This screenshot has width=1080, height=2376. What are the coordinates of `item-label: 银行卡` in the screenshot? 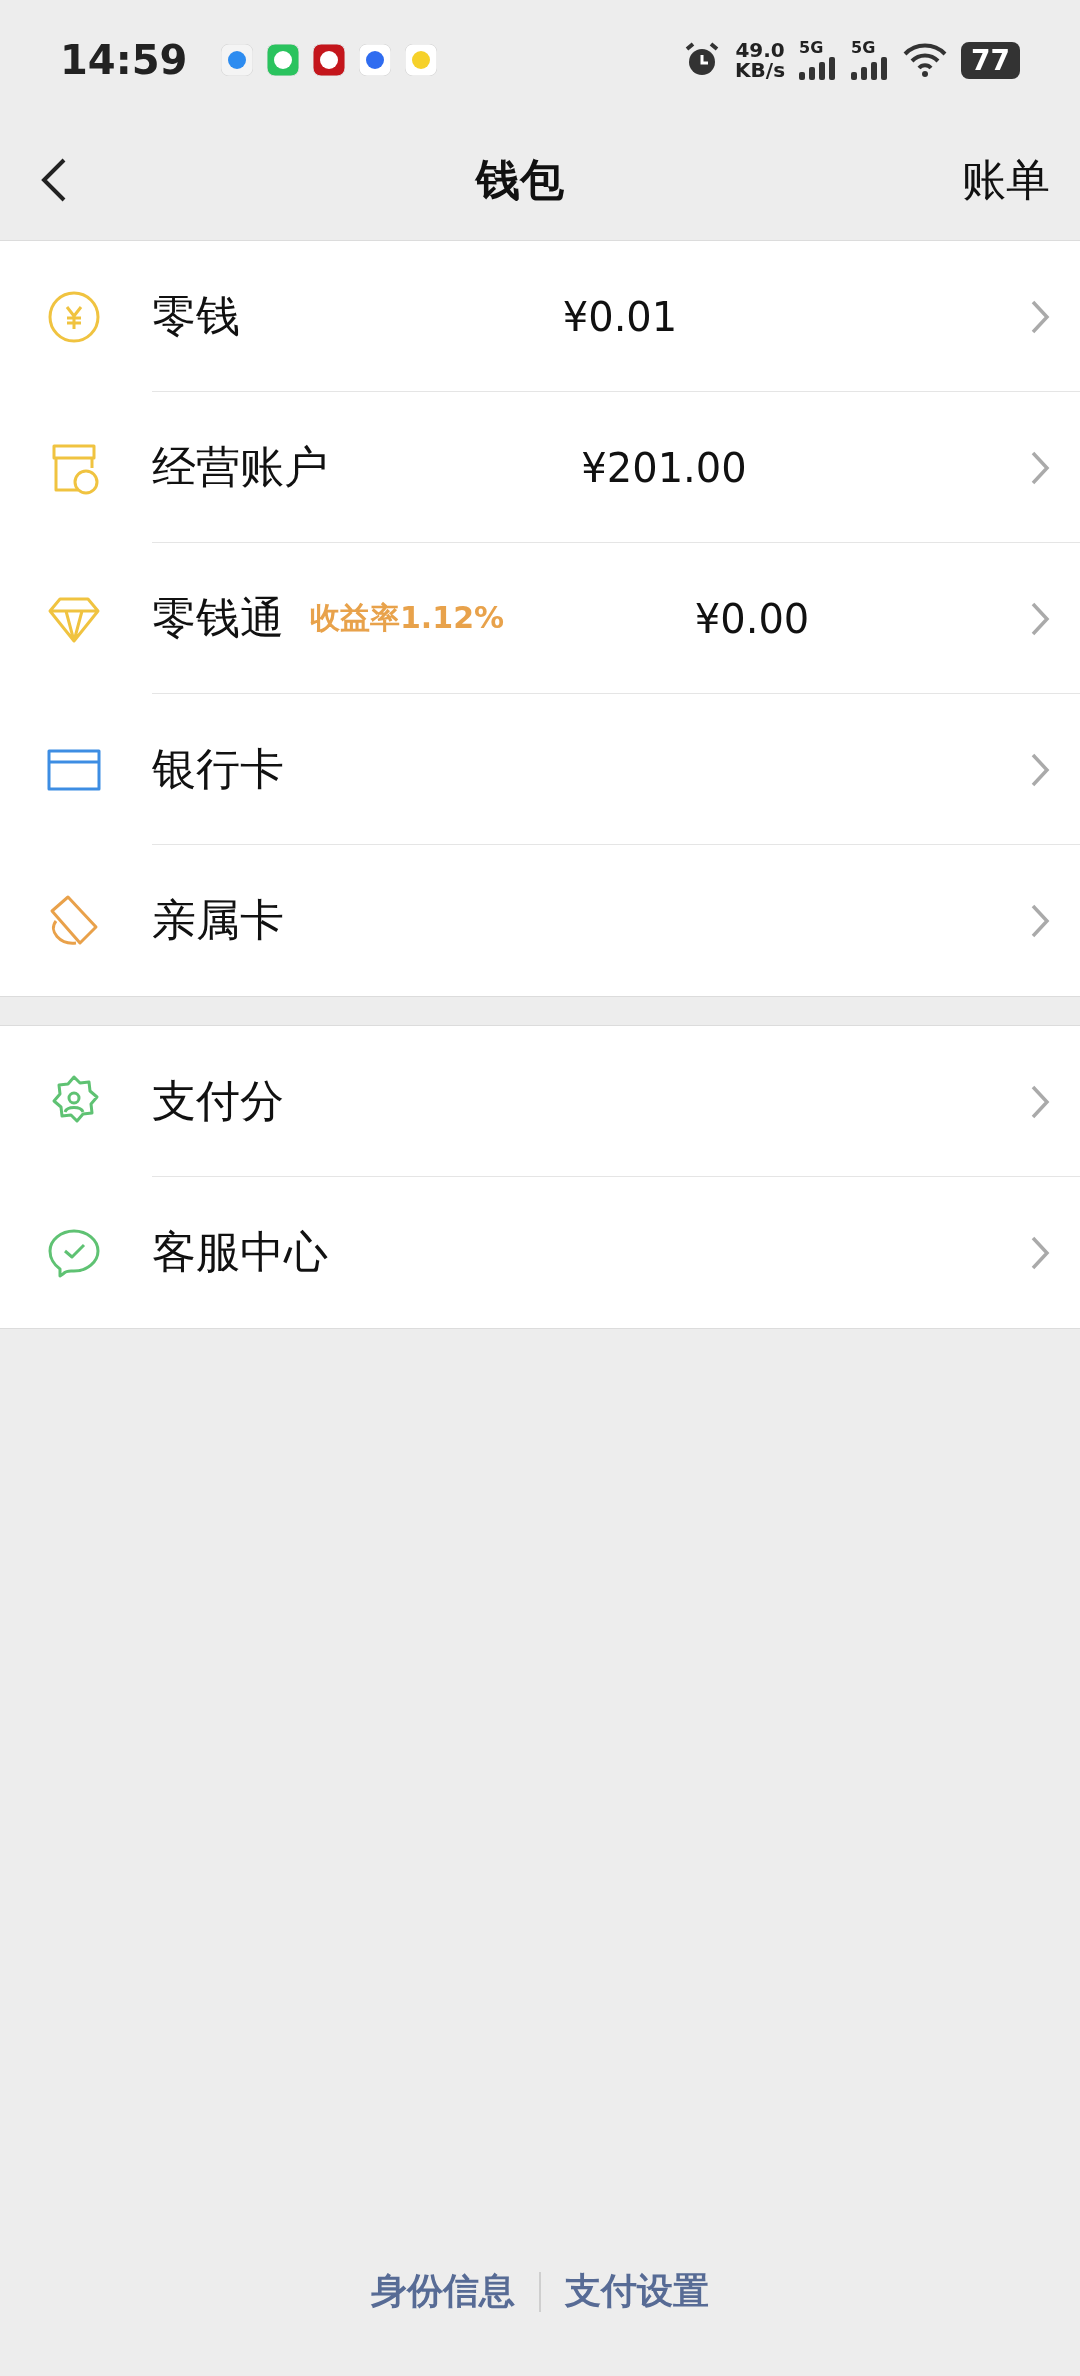 It's located at (218, 769).